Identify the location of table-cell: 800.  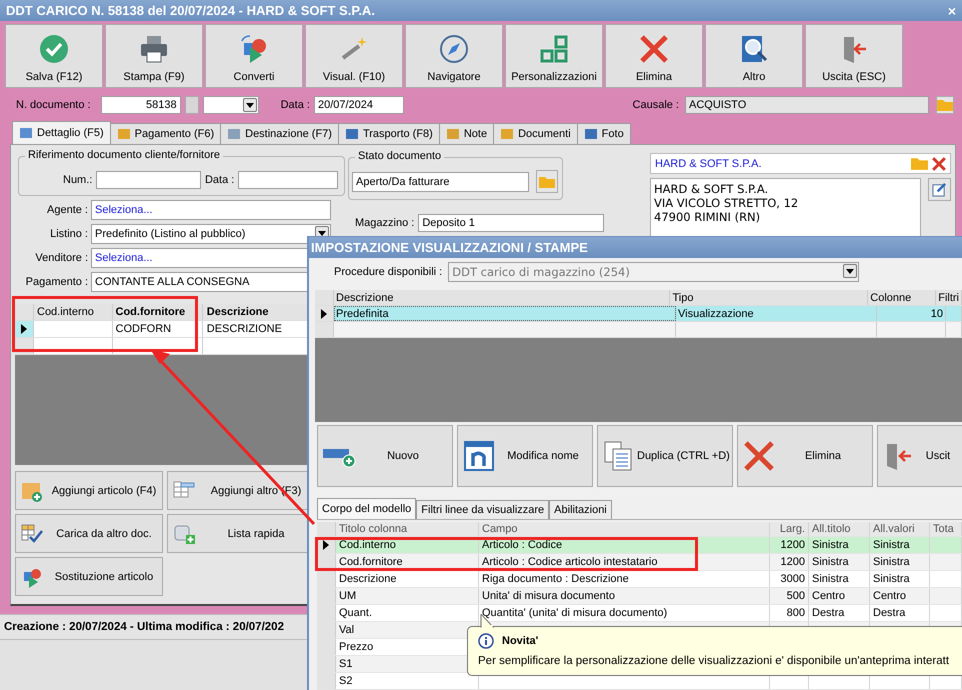
(789, 613).